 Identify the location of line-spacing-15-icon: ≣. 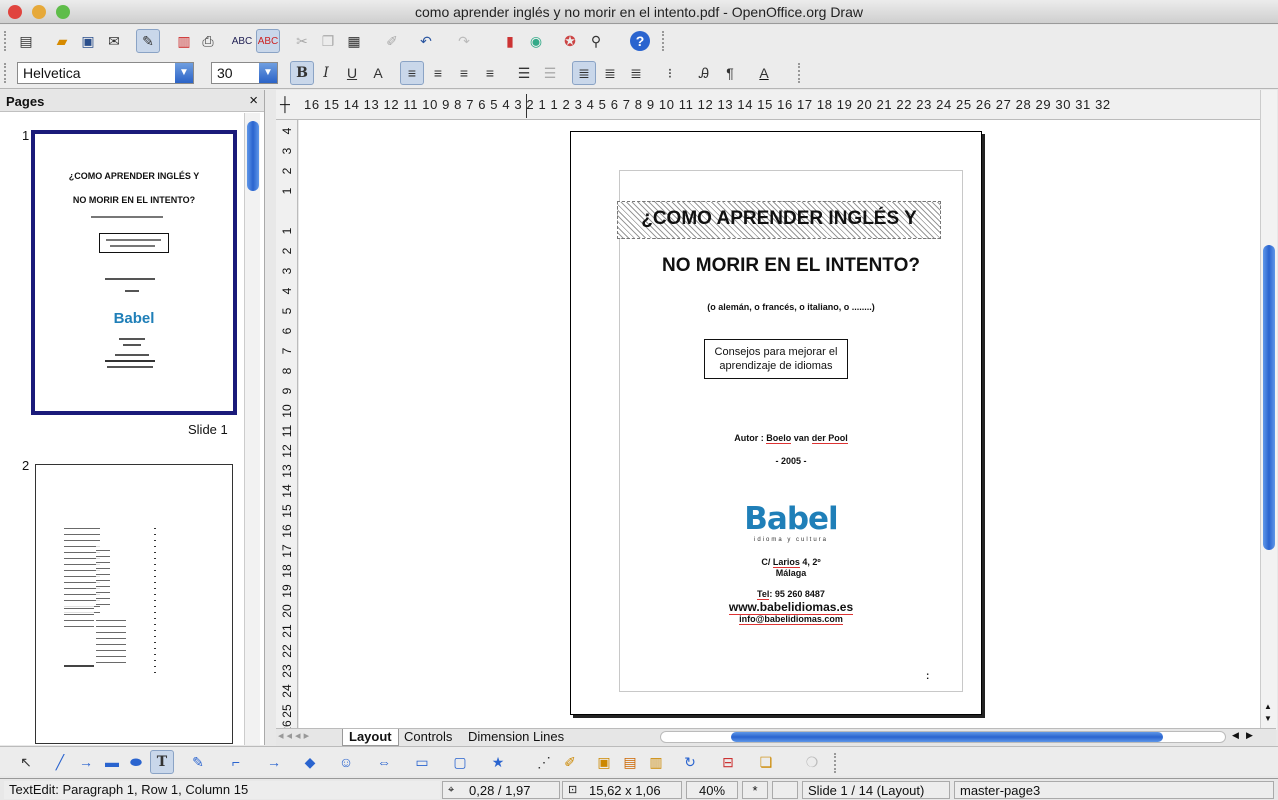
(610, 73).